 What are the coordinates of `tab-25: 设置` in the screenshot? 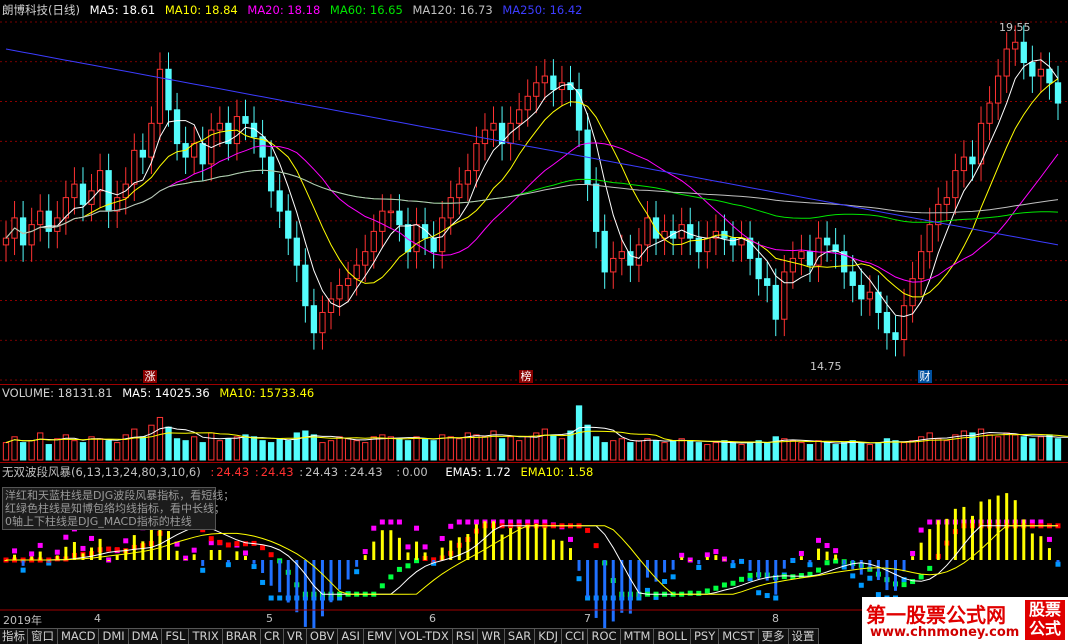 It's located at (803, 636).